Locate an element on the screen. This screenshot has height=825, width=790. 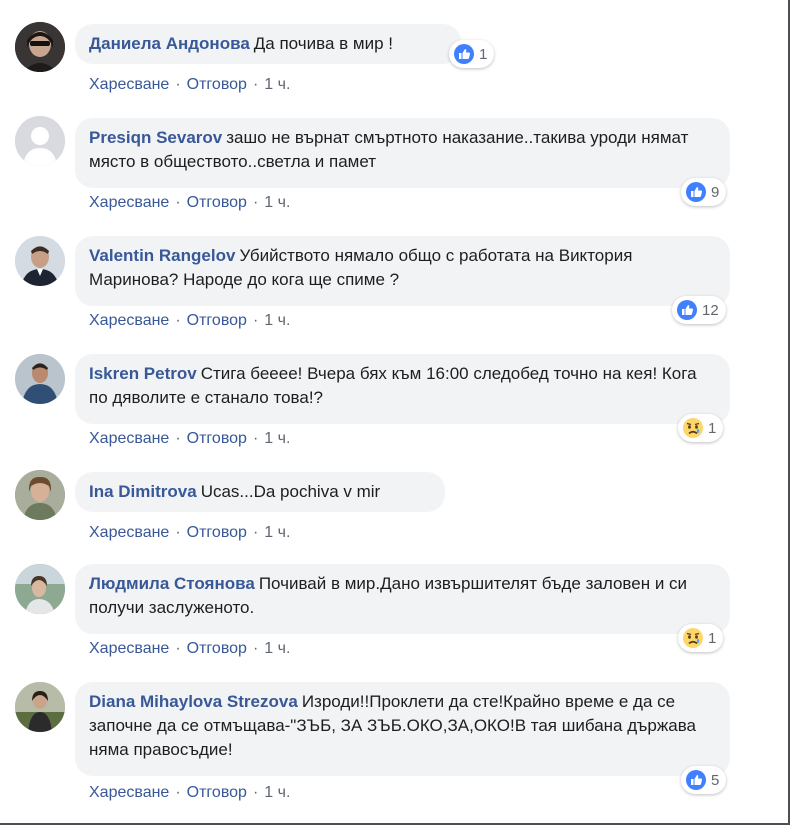
comment-author: Людмила Стоянова is located at coordinates (172, 583).